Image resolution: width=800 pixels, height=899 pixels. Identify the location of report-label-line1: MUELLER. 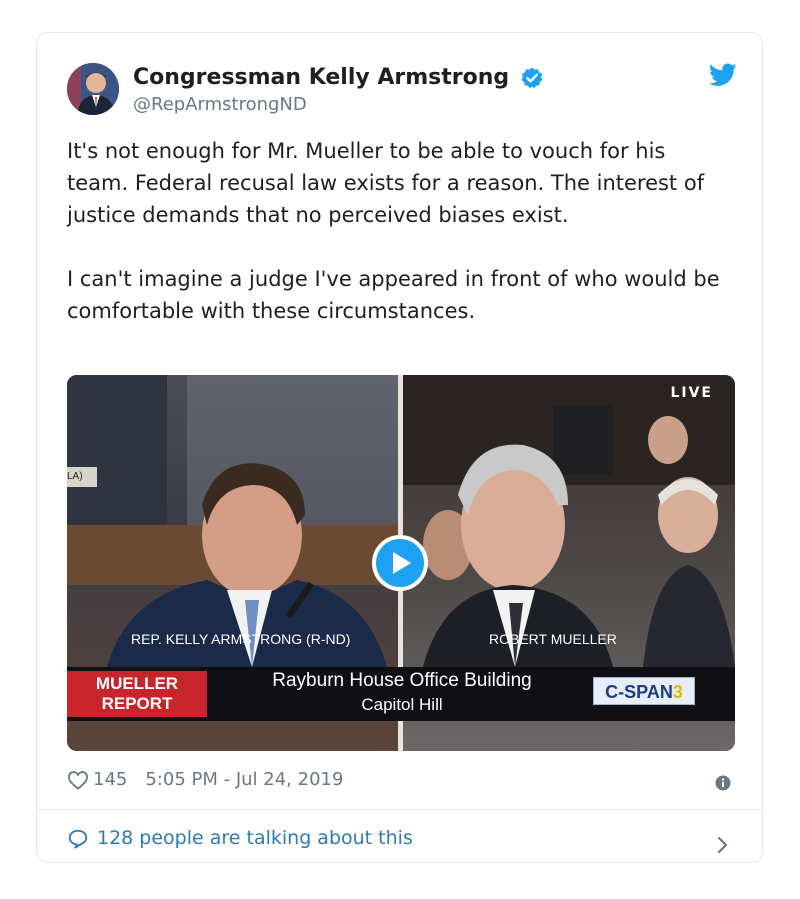
(137, 683).